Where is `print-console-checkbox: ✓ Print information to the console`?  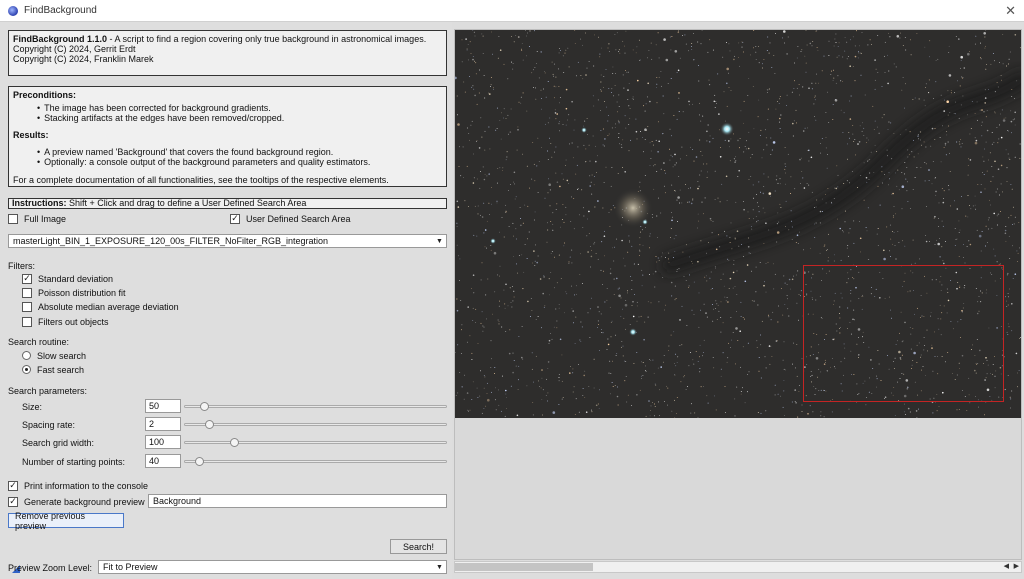
print-console-checkbox: ✓ Print information to the console is located at coordinates (78, 485).